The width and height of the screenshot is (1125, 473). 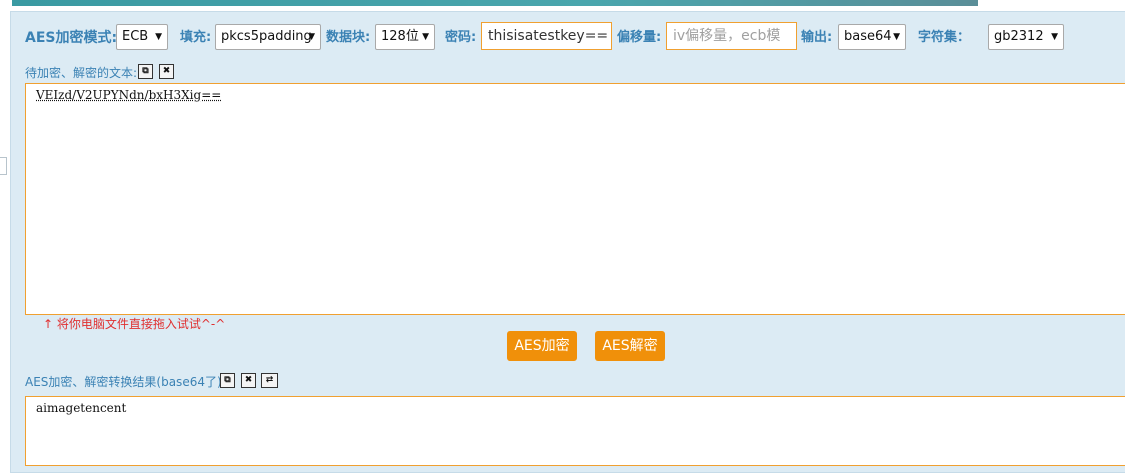 What do you see at coordinates (71, 38) in the screenshot?
I see `mode-label: AES加密模式:` at bounding box center [71, 38].